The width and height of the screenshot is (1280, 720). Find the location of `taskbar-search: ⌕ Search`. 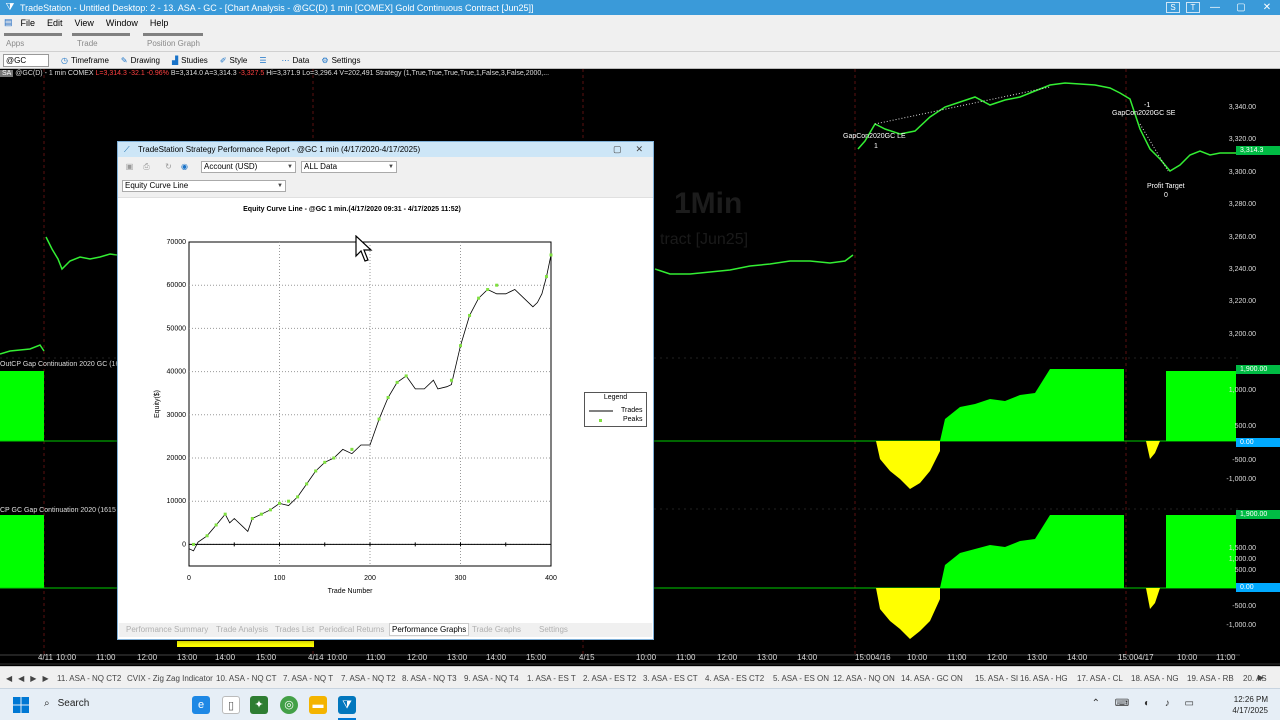

taskbar-search: ⌕ Search is located at coordinates (66, 703).